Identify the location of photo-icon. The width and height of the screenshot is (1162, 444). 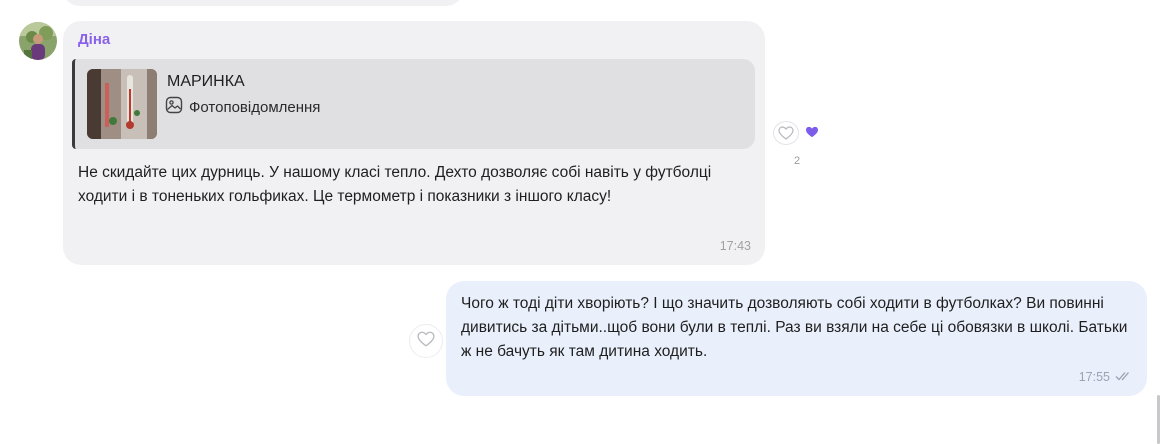
(174, 107).